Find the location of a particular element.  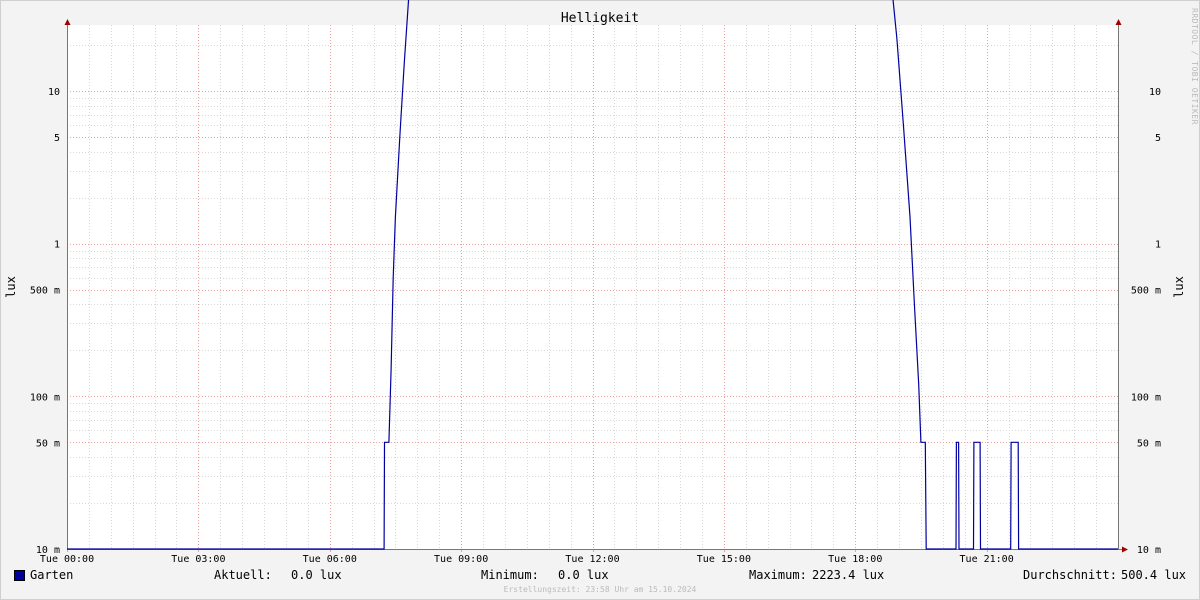

x-tick-label: Tue 18:00 is located at coordinates (855, 559).